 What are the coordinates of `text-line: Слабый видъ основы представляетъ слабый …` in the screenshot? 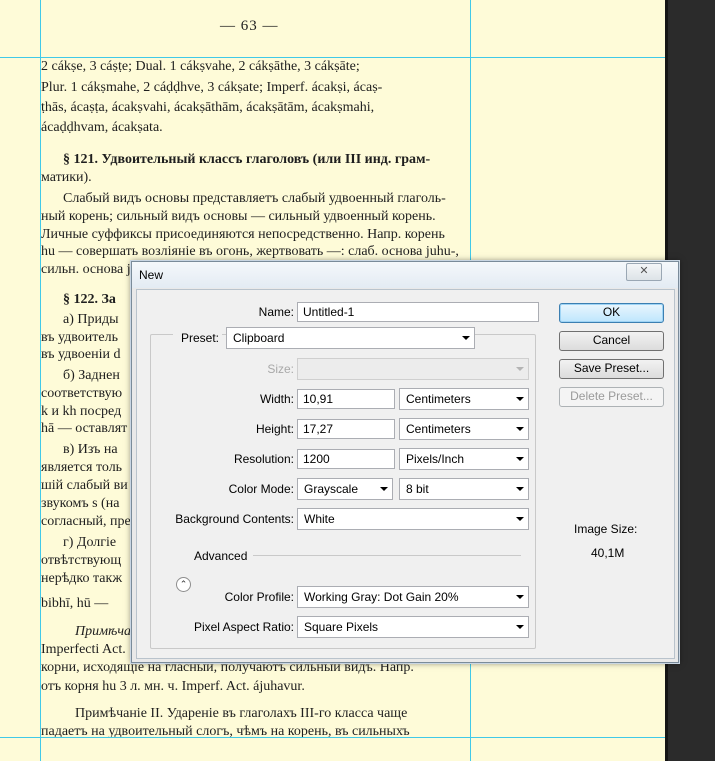 It's located at (254, 198).